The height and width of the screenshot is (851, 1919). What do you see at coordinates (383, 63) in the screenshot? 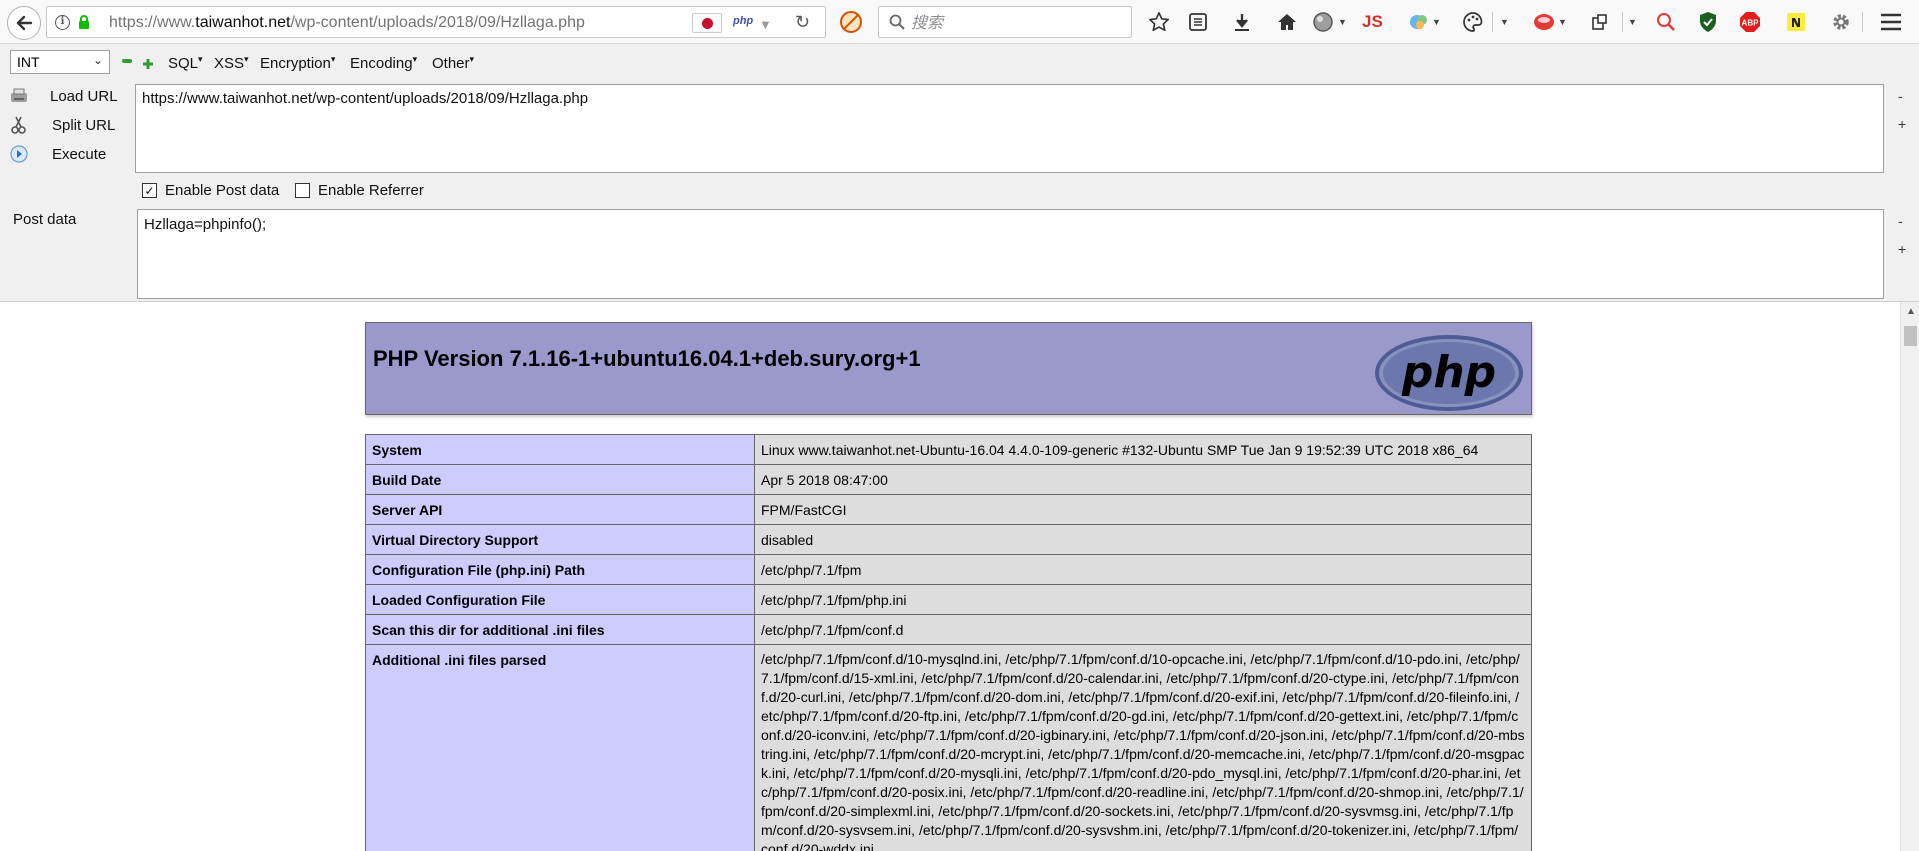
I see `menu-encoding: Encoding▾` at bounding box center [383, 63].